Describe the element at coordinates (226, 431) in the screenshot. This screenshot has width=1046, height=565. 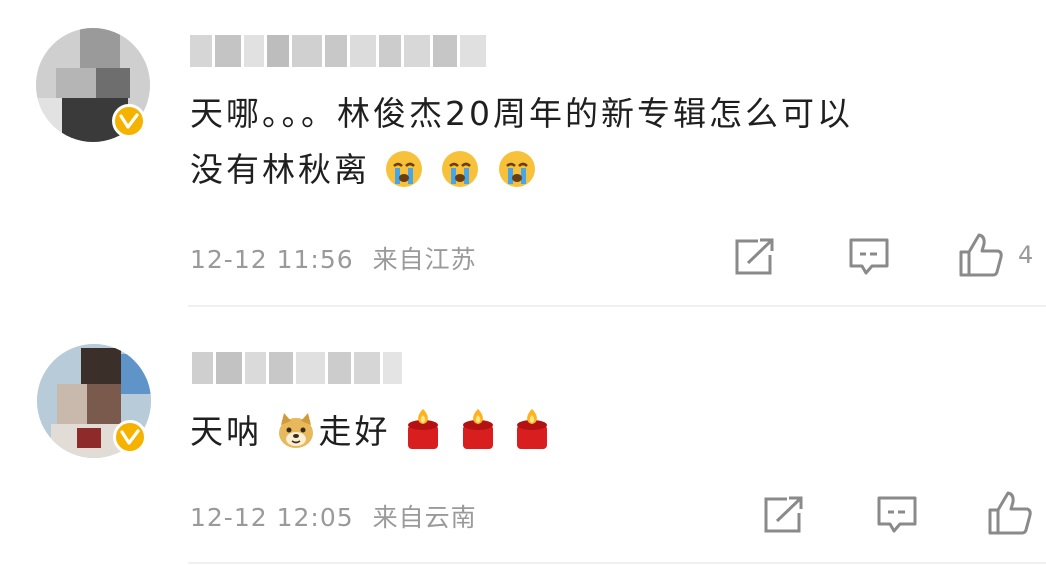
I see `comment-text-a: 天呐` at that location.